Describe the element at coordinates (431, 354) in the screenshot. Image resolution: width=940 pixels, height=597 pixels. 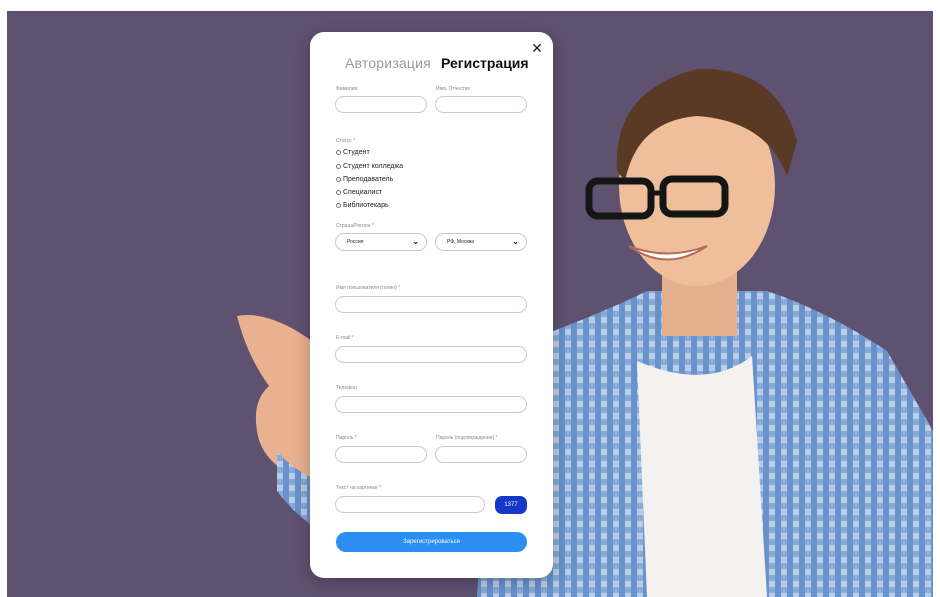
I see `email-input` at that location.